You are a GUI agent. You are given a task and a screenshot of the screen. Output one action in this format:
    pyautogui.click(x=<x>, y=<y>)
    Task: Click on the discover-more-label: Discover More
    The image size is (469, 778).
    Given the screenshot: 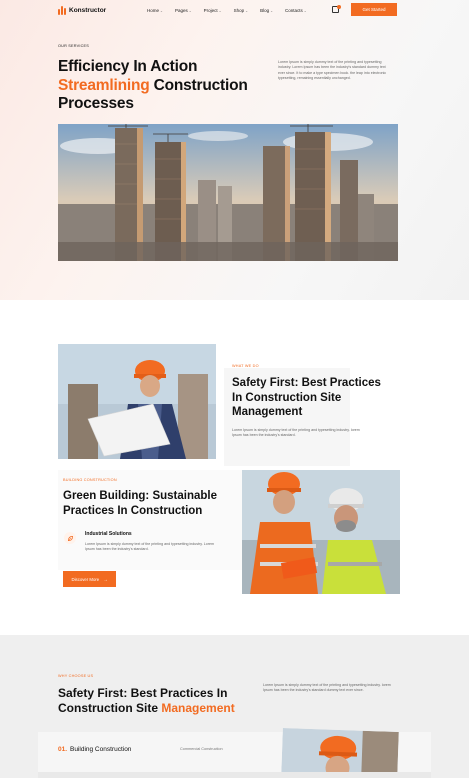 What is the action you would take?
    pyautogui.click(x=85, y=579)
    